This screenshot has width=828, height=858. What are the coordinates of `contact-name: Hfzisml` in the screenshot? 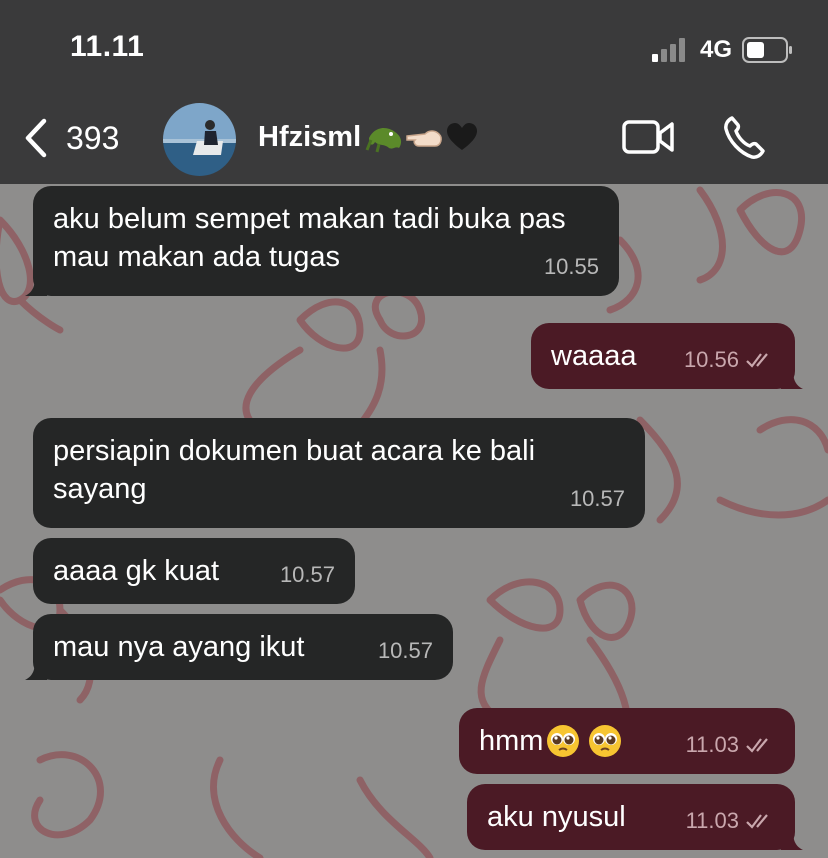 It's located at (368, 137).